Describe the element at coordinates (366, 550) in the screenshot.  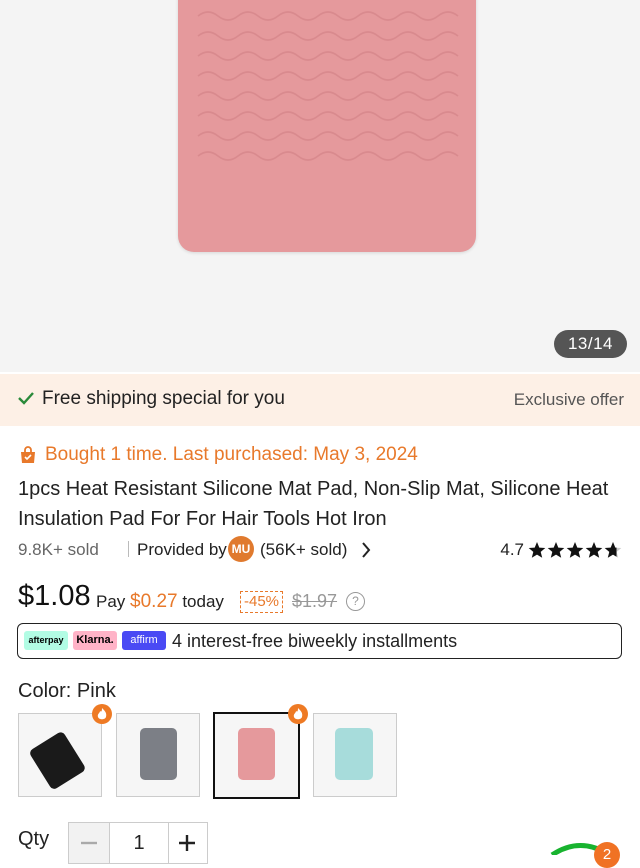
I see `chevron-right-icon` at that location.